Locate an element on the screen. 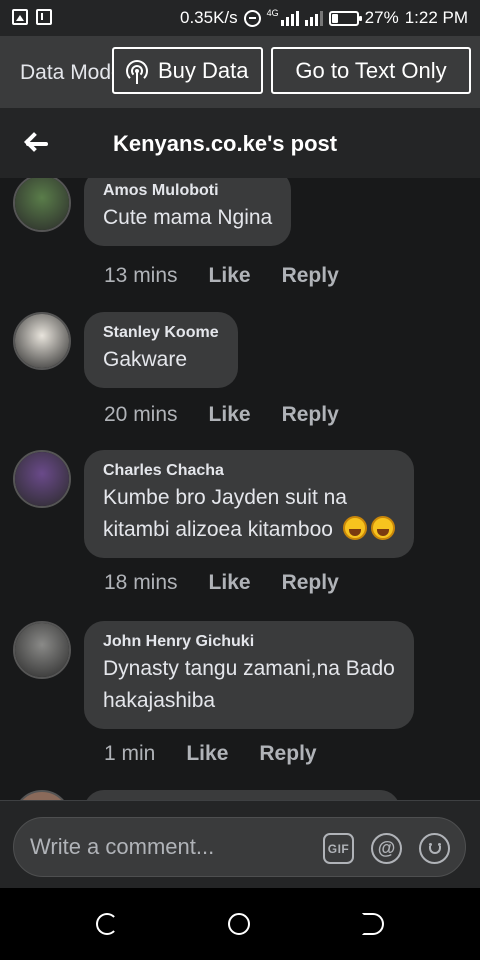 Image resolution: width=480 pixels, height=960 pixels. comment-input-wrapper: GIF @ is located at coordinates (239, 847).